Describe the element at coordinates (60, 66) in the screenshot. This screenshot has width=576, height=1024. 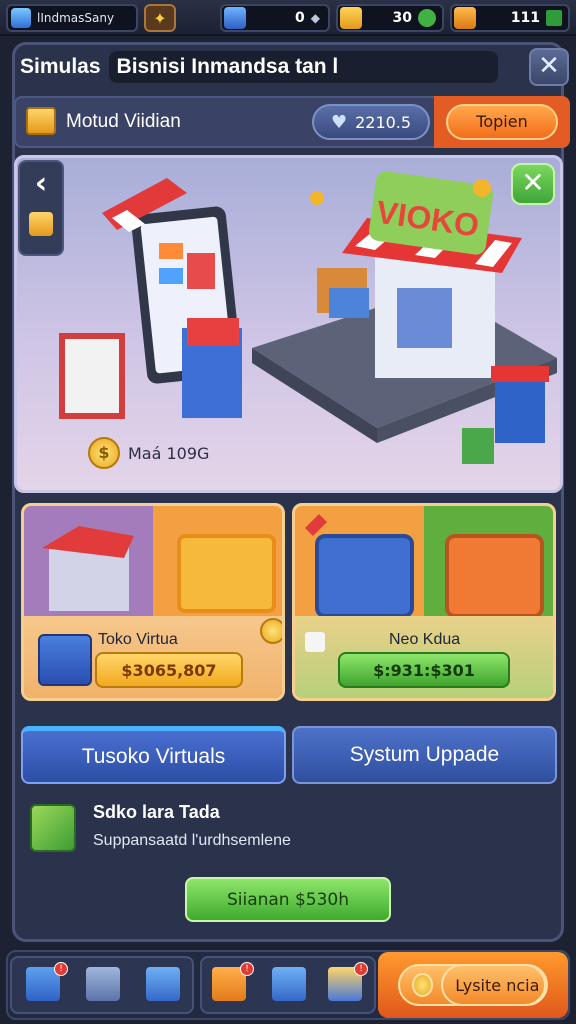
I see `window-title: Simulas` at that location.